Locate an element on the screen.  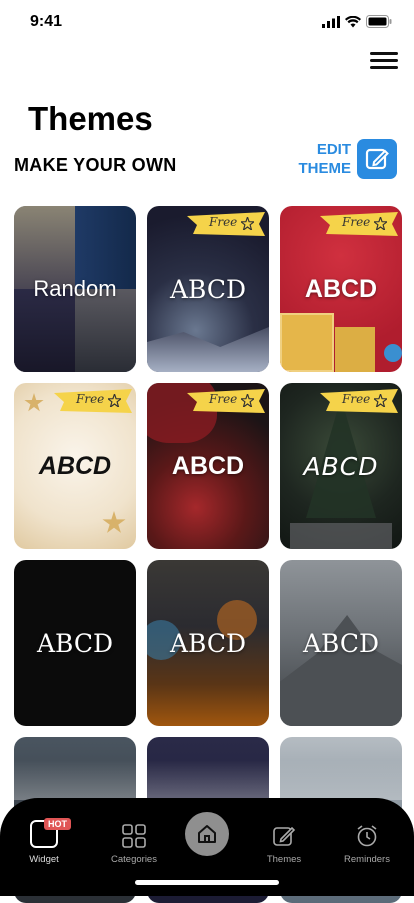
home-indicator is located at coordinates (207, 882).